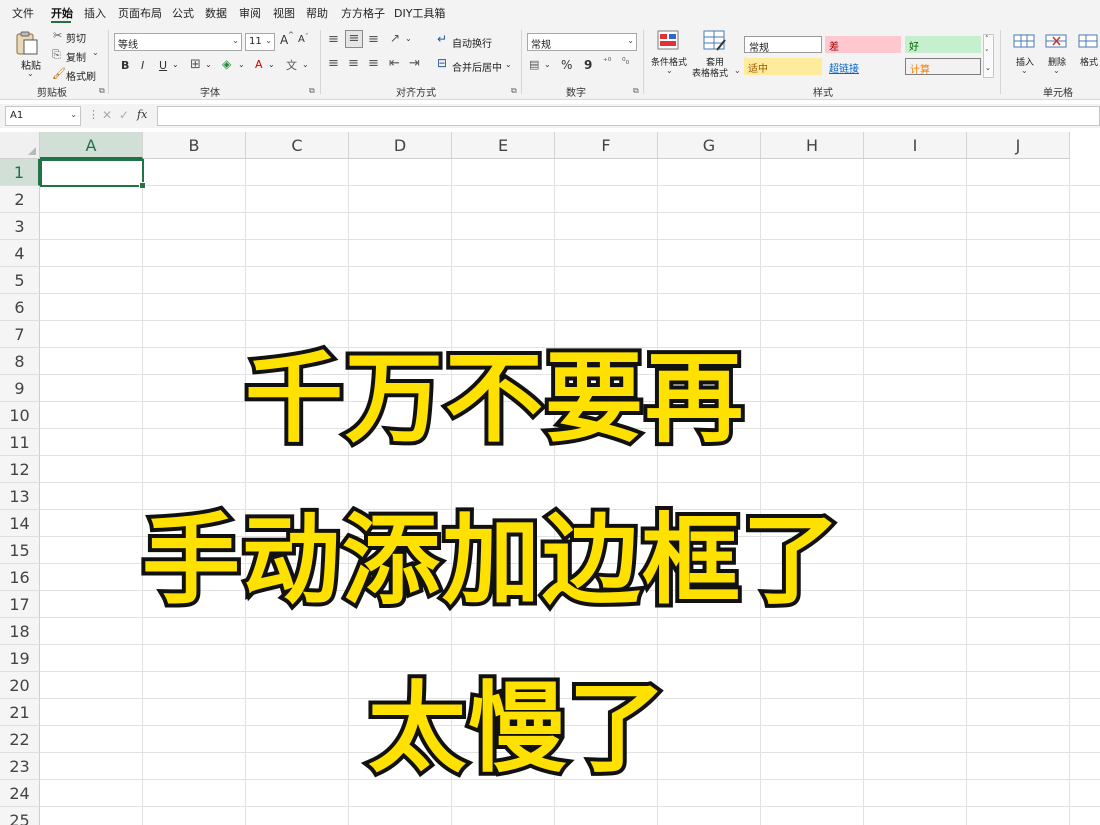 The width and height of the screenshot is (1100, 825). I want to click on cancel-icon: ✕, so click(107, 115).